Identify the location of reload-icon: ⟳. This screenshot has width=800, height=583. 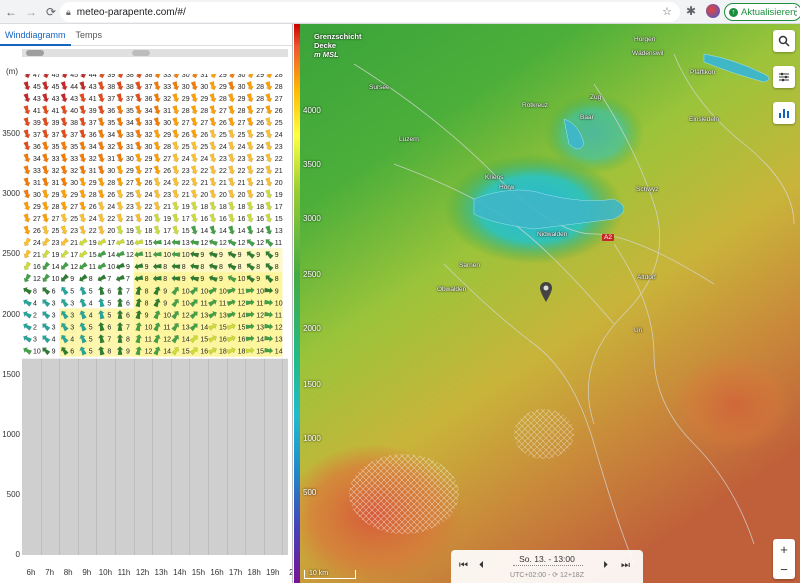
(51, 12).